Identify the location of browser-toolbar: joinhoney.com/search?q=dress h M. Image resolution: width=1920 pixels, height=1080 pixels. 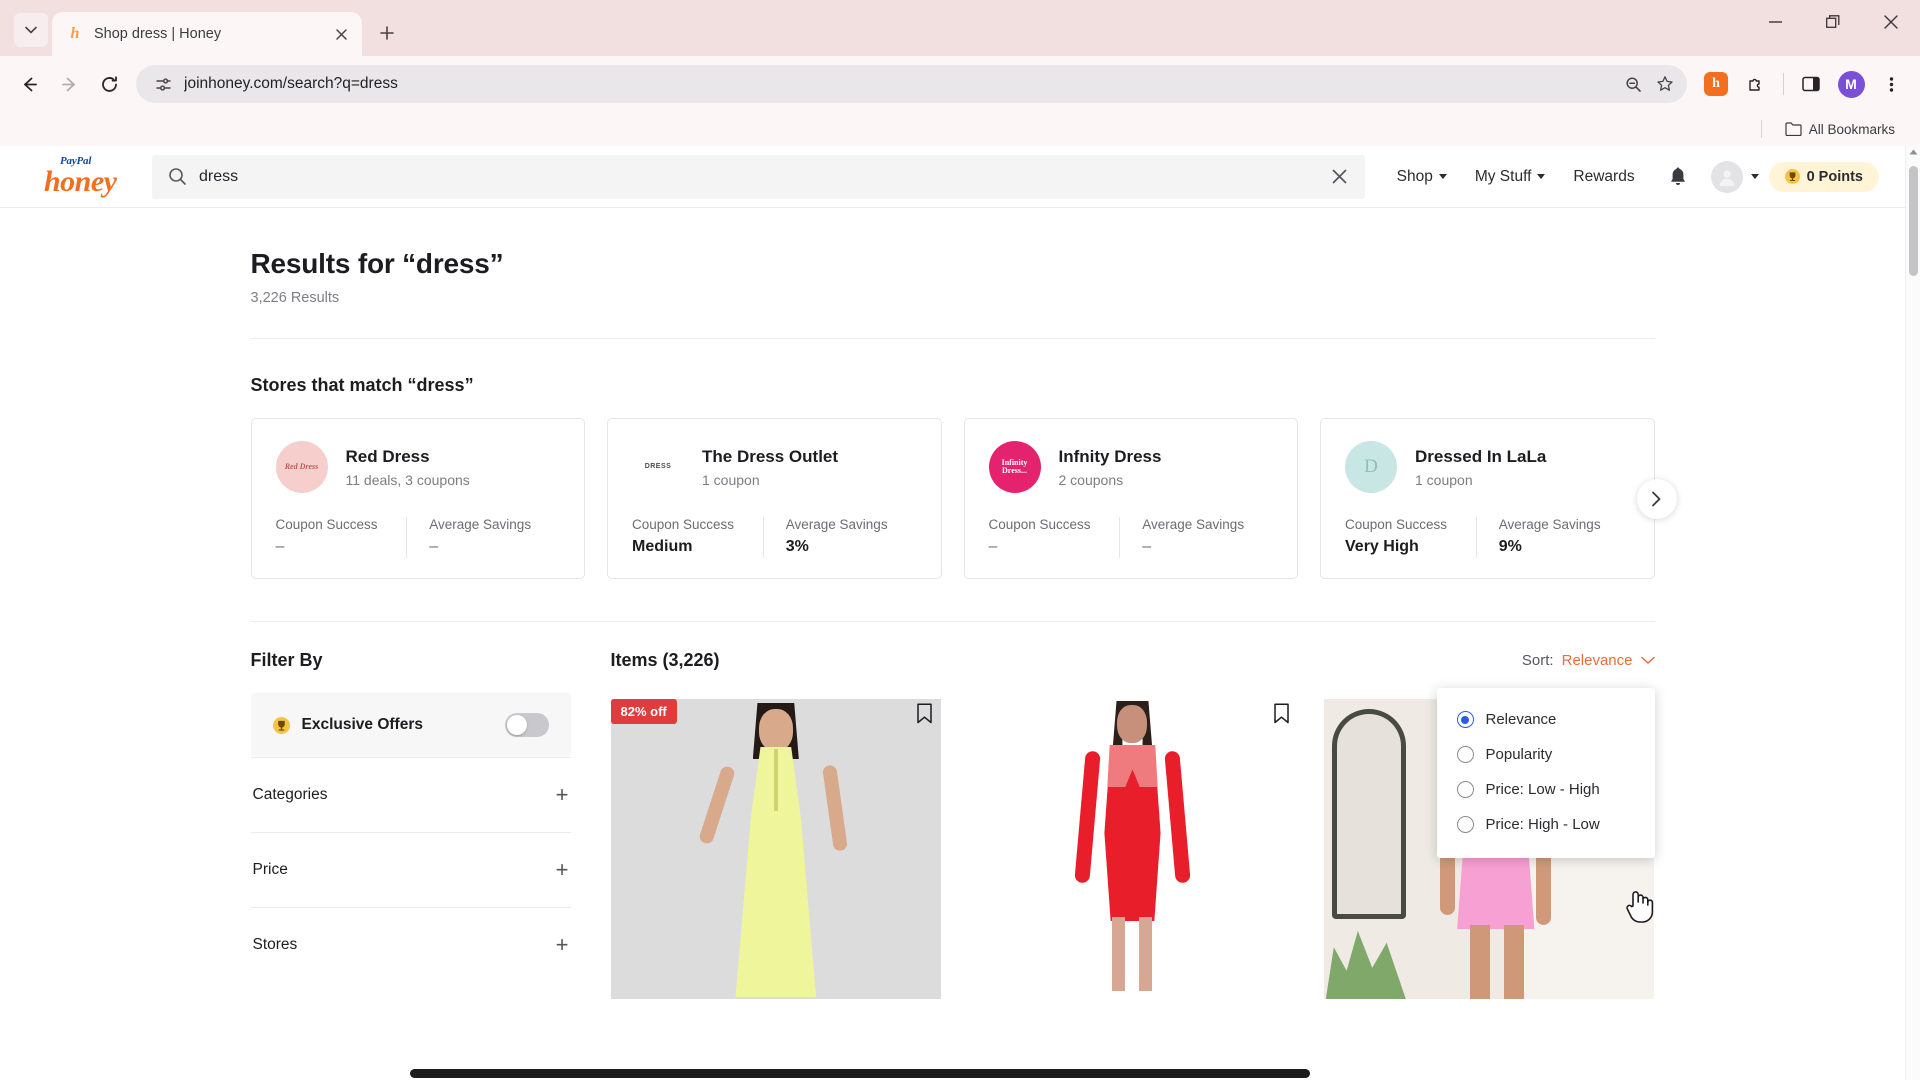
(960, 84).